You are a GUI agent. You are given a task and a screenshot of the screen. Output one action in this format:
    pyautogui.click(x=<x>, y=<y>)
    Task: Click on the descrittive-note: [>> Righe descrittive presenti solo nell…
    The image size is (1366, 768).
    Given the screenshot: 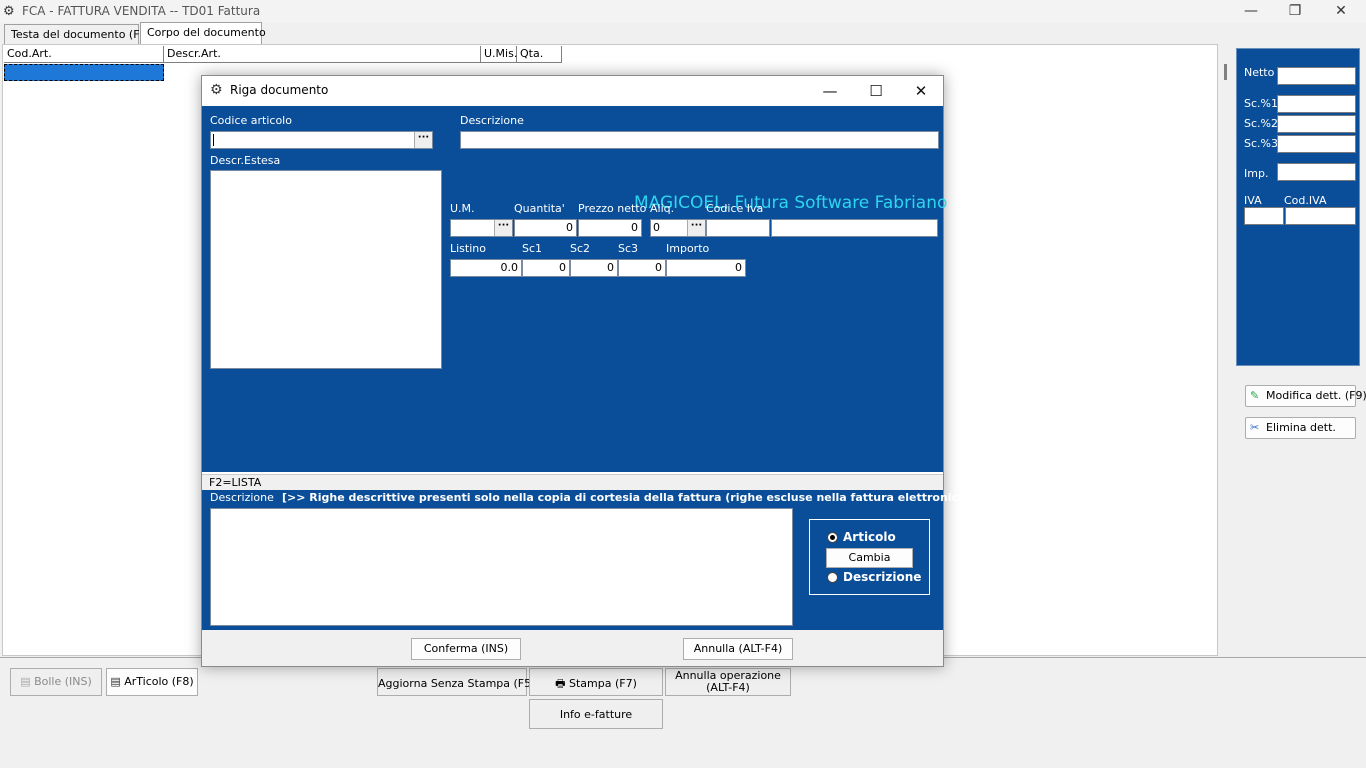 What is the action you would take?
    pyautogui.click(x=640, y=497)
    